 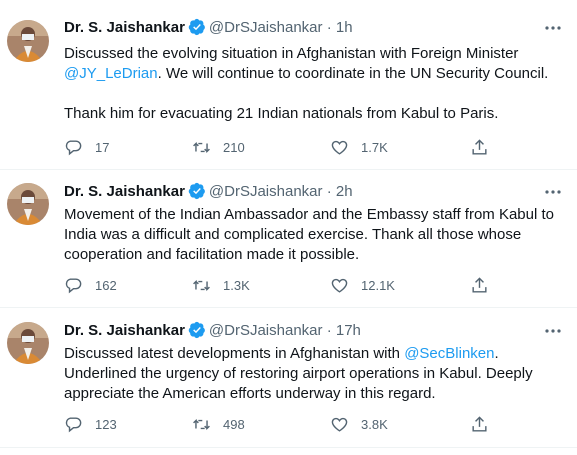 I want to click on like-button: 12.1K, so click(x=362, y=285).